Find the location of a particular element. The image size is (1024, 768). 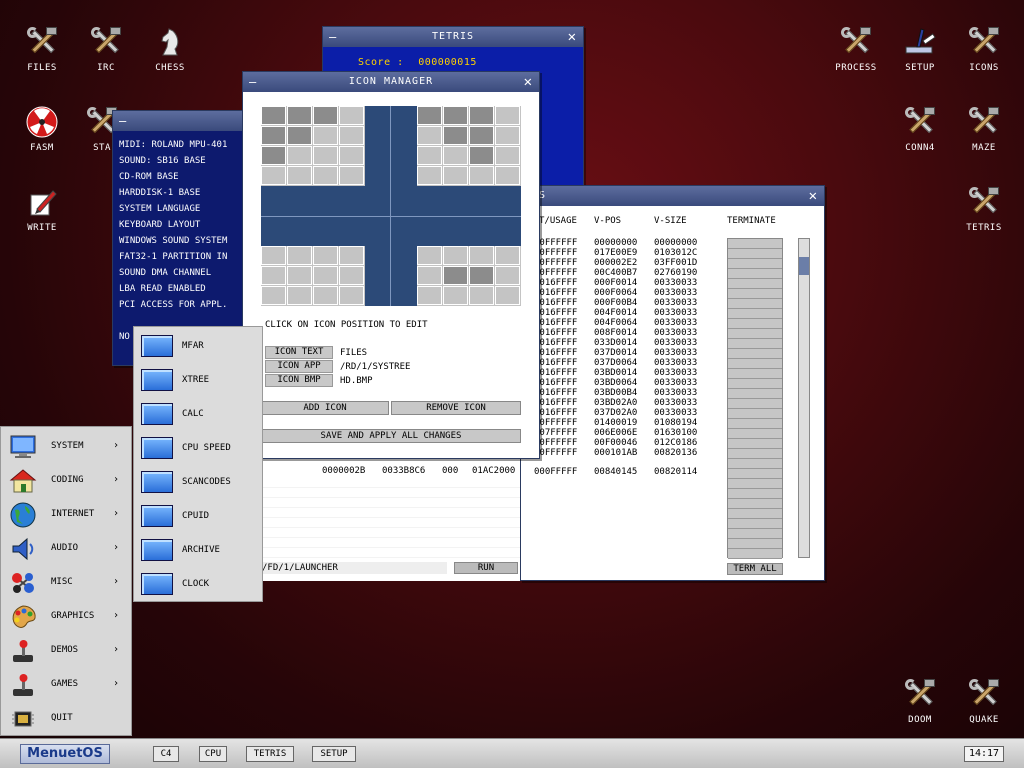

icon-bmp-button: ICON BMP is located at coordinates (299, 380).